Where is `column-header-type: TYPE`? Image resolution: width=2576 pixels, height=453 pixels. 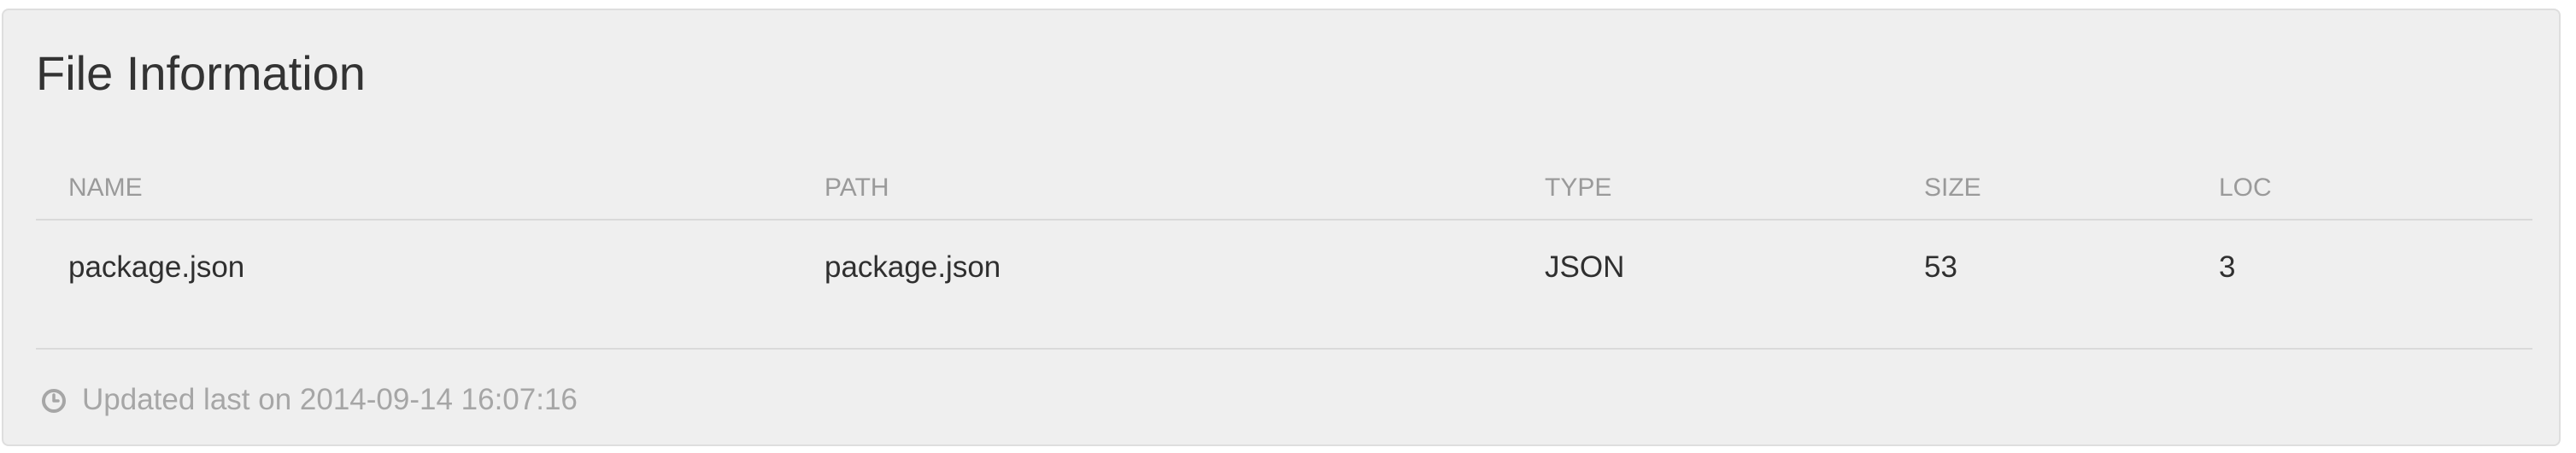 column-header-type: TYPE is located at coordinates (1702, 189).